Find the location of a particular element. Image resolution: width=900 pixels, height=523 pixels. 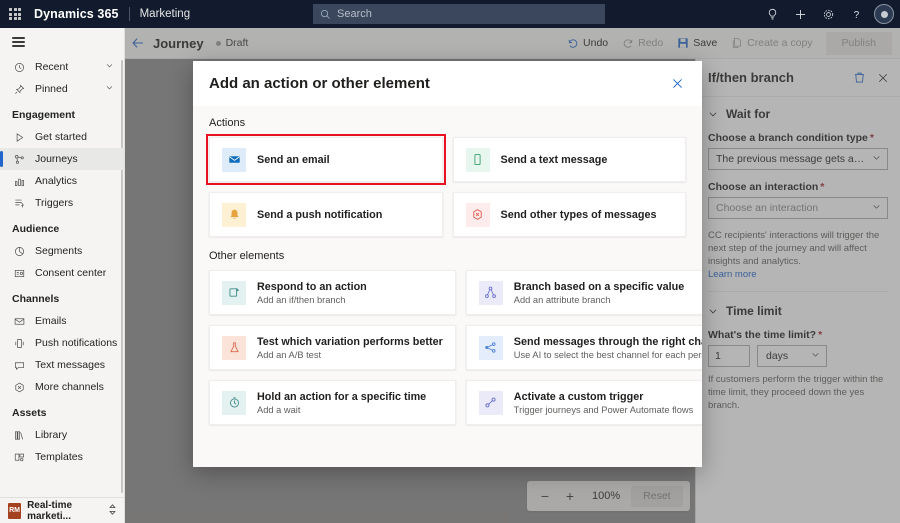

group-label-other-elements: Other elements is located at coordinates (247, 256).